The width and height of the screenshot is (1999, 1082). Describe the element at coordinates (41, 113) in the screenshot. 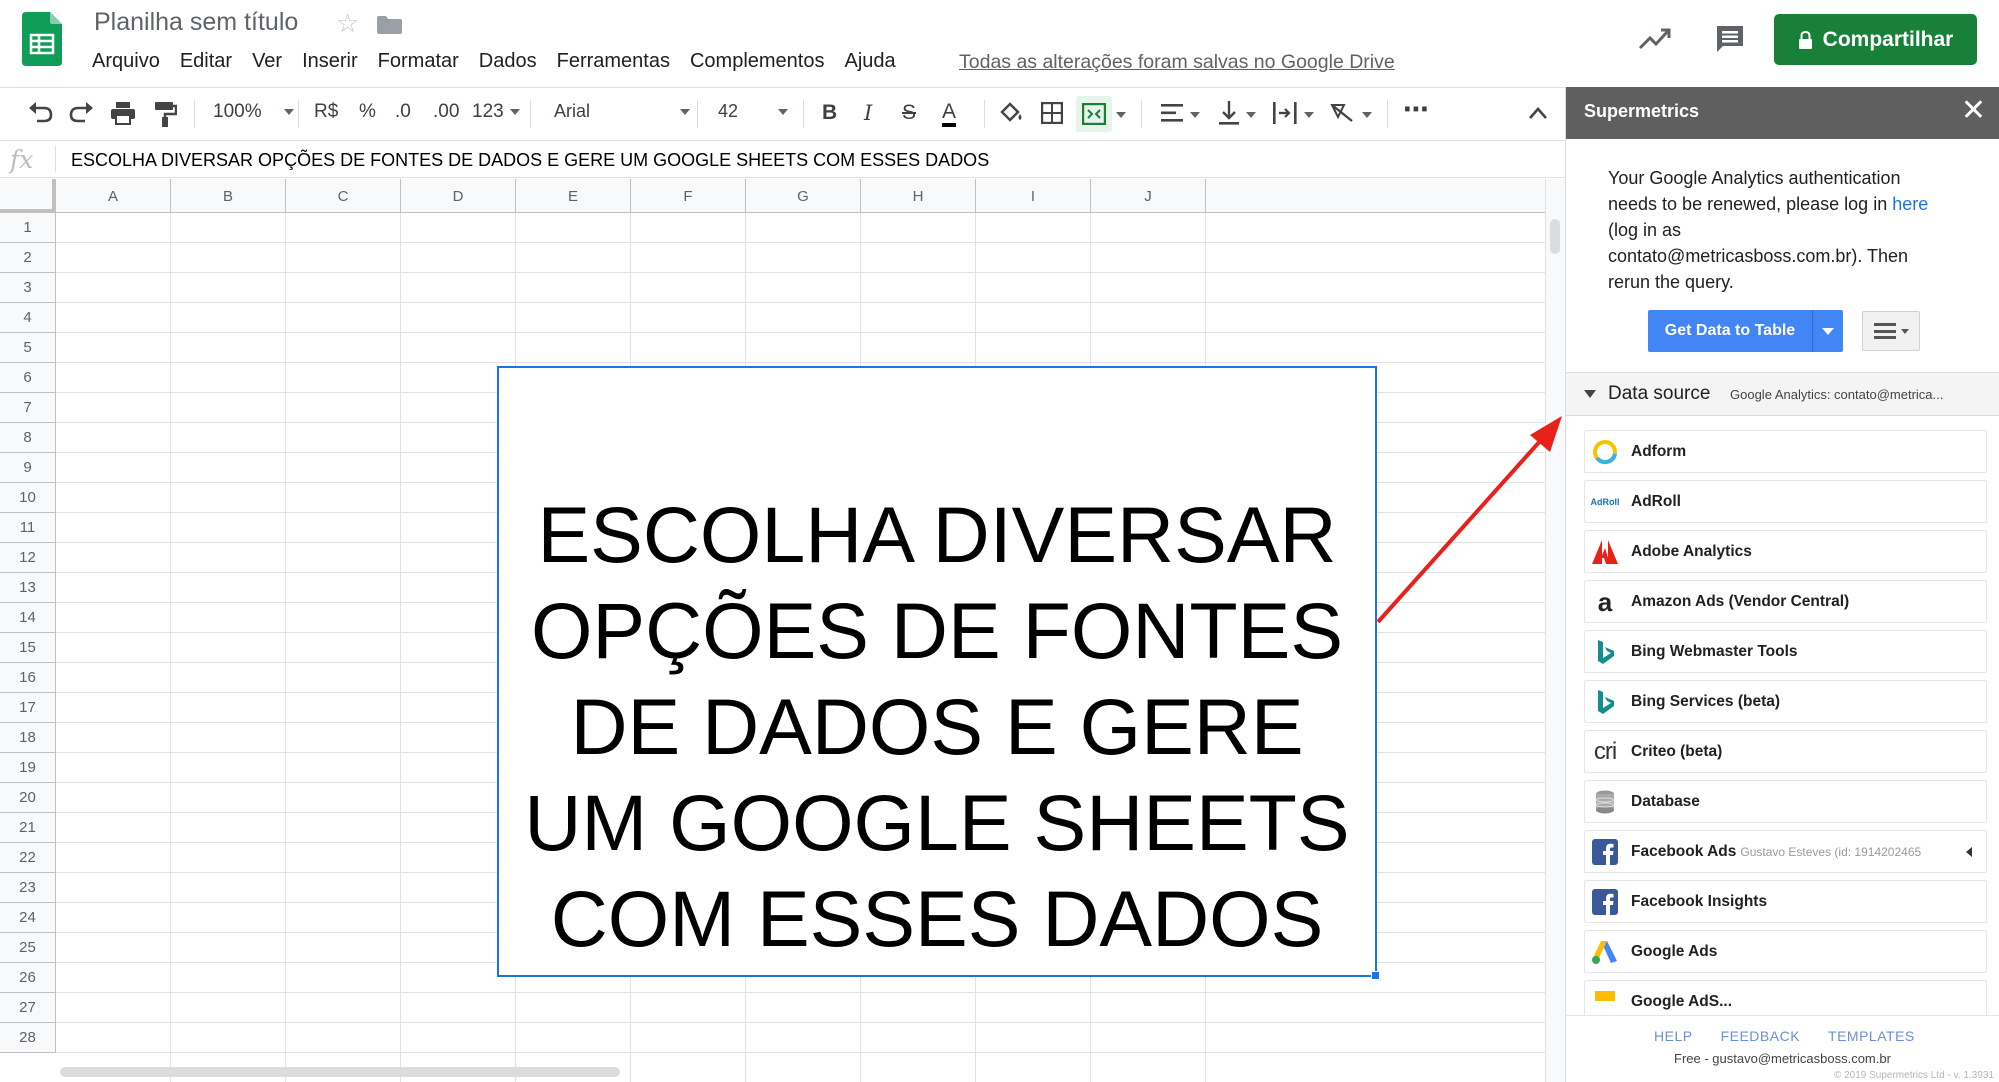

I see `undo-icon` at that location.